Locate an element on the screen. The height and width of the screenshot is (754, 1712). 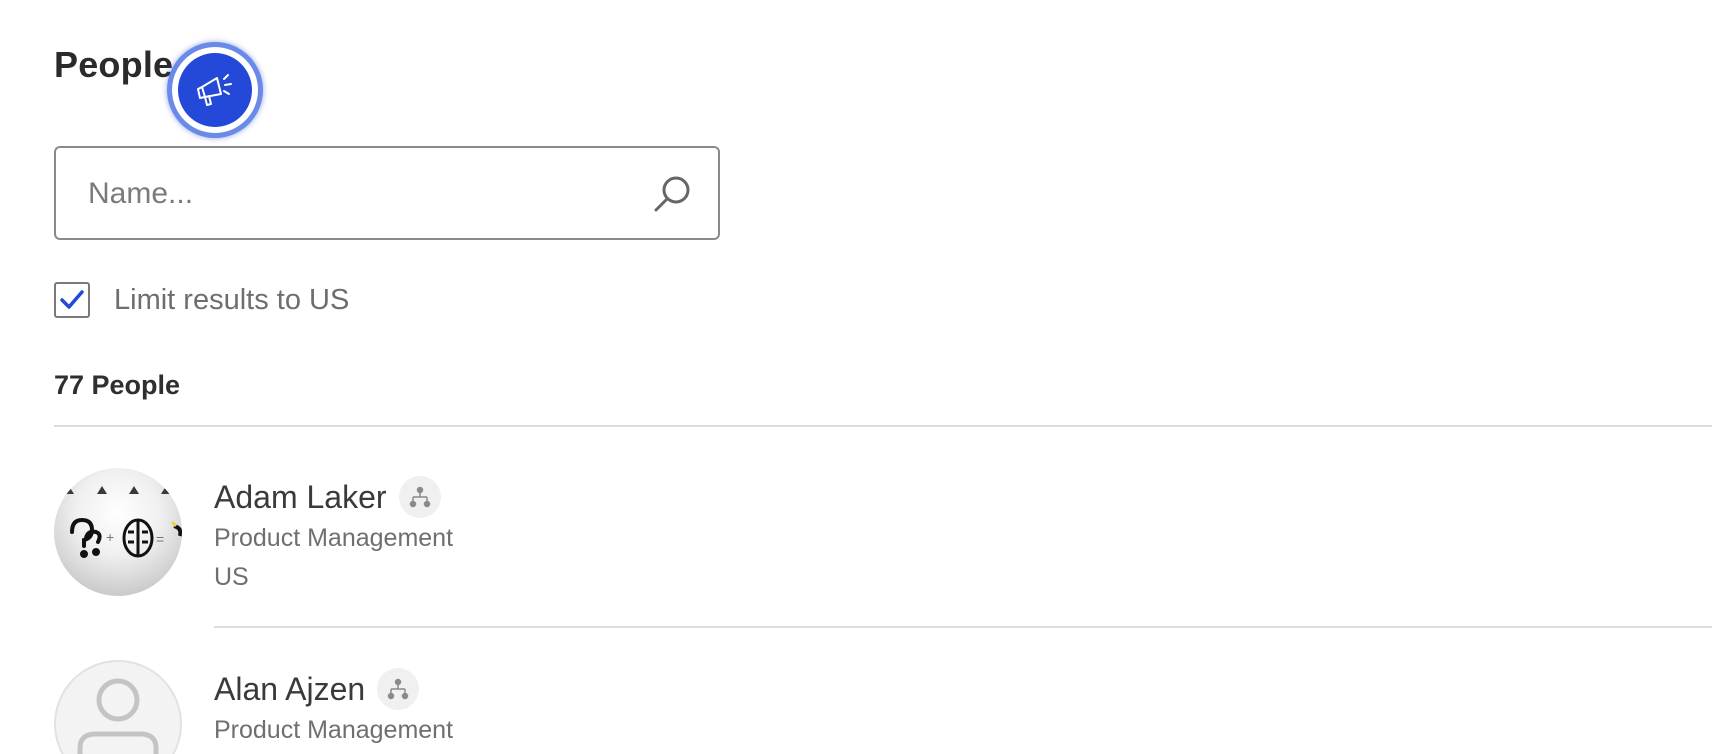
avatar: + = is located at coordinates (118, 532).